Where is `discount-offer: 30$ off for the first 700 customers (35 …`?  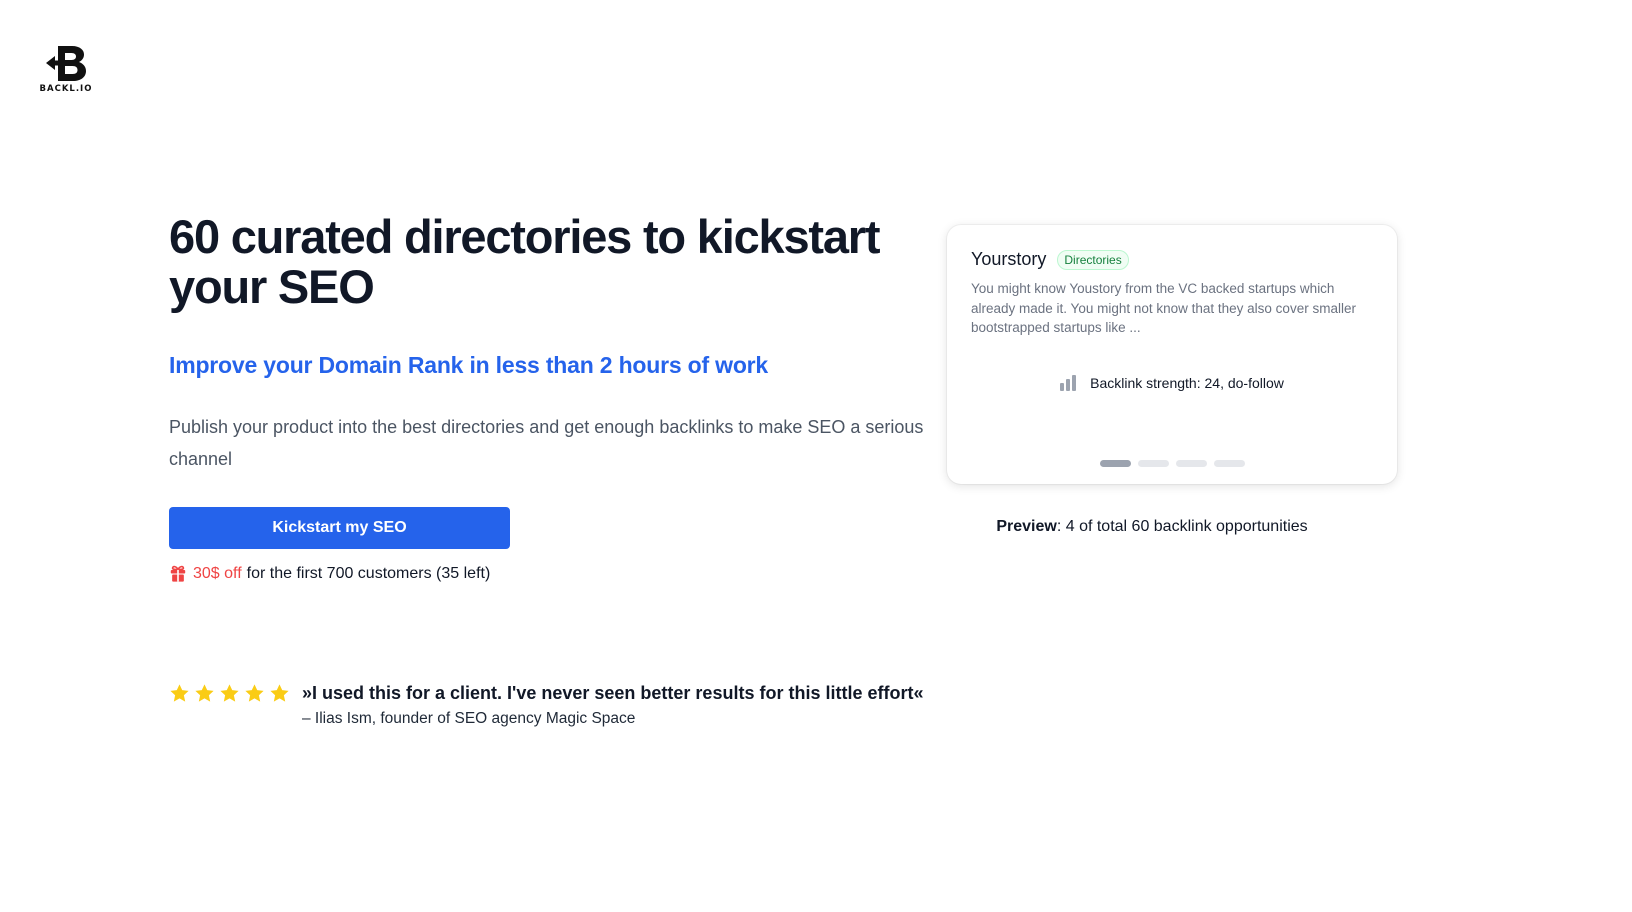 discount-offer: 30$ off for the first 700 customers (35 … is located at coordinates (329, 574).